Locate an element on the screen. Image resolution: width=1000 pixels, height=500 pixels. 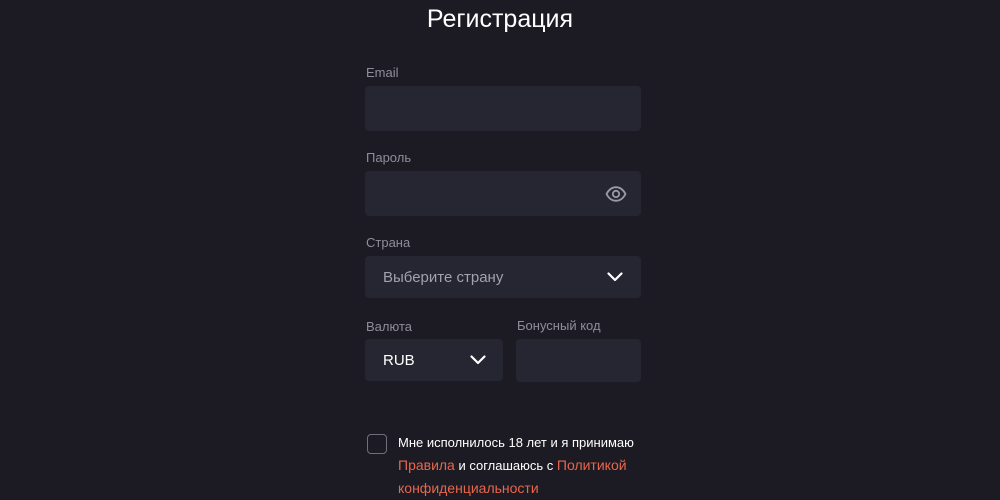
email-field-wrapper is located at coordinates (503, 108).